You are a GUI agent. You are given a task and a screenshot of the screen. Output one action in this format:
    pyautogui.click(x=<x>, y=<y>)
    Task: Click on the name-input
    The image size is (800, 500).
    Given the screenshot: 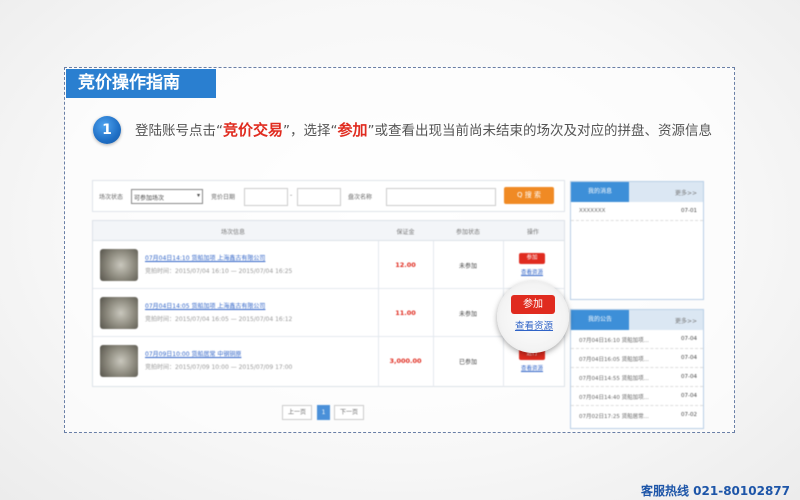 What is the action you would take?
    pyautogui.click(x=441, y=197)
    